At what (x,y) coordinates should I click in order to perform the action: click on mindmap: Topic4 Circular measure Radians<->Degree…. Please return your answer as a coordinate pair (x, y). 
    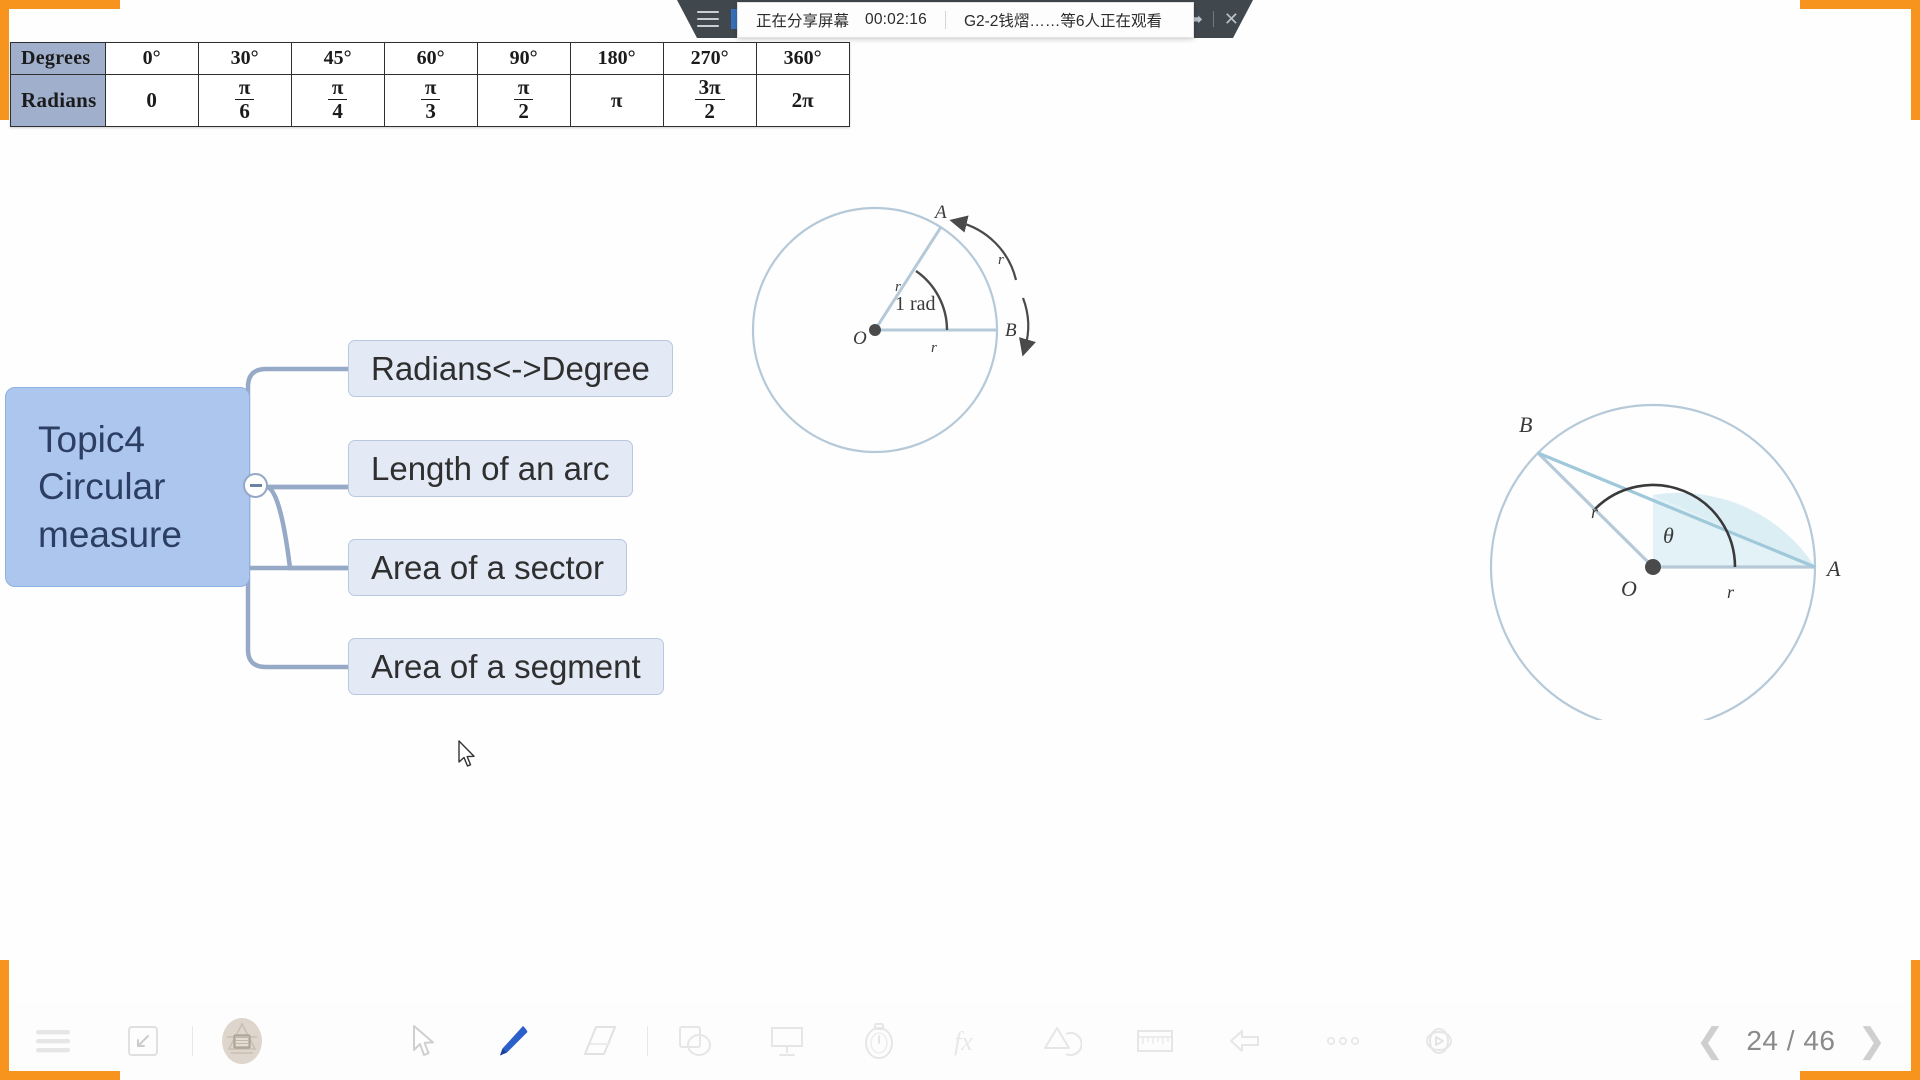
    Looking at the image, I should click on (380, 517).